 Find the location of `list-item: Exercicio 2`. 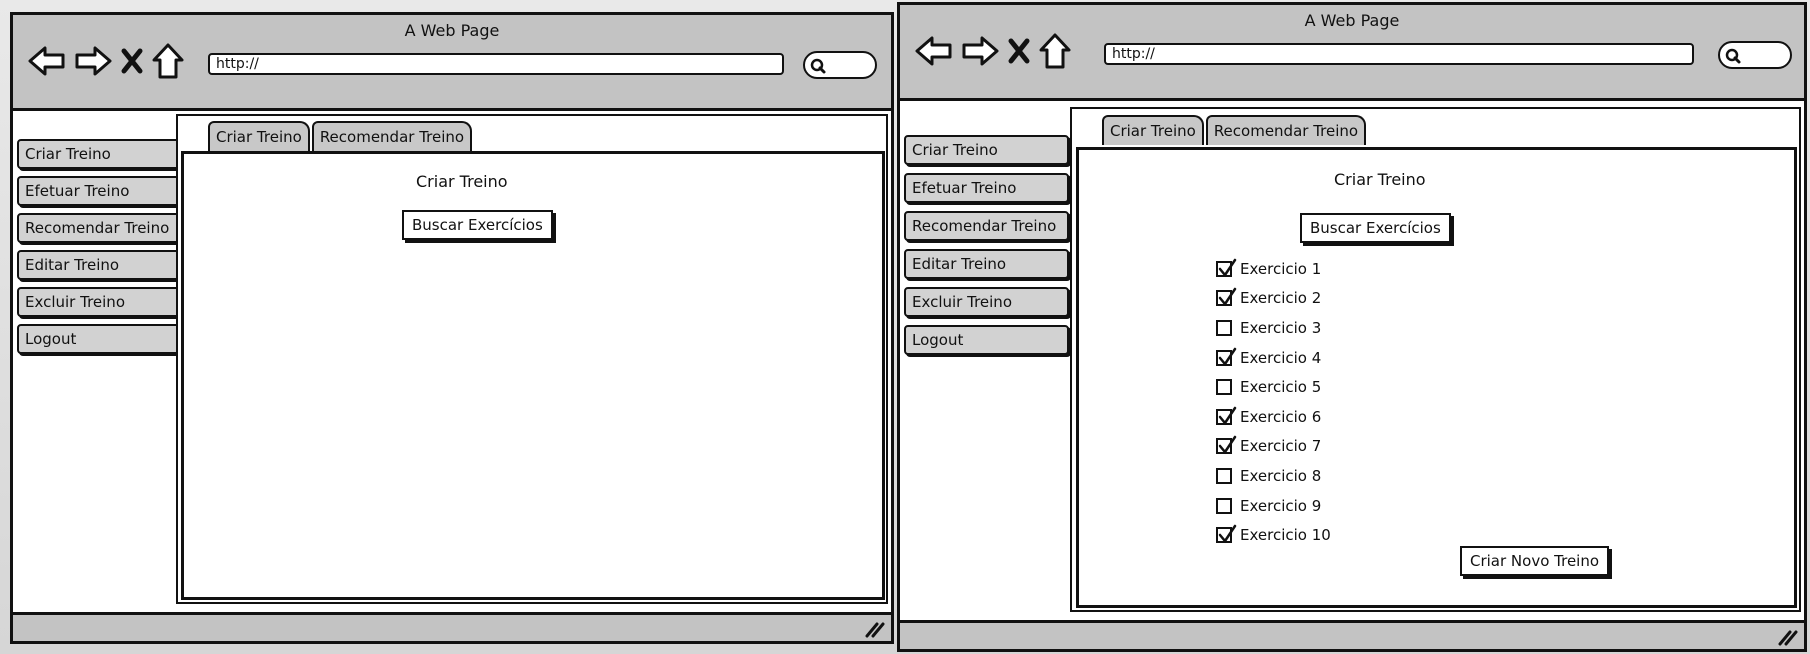

list-item: Exercicio 2 is located at coordinates (1273, 299).